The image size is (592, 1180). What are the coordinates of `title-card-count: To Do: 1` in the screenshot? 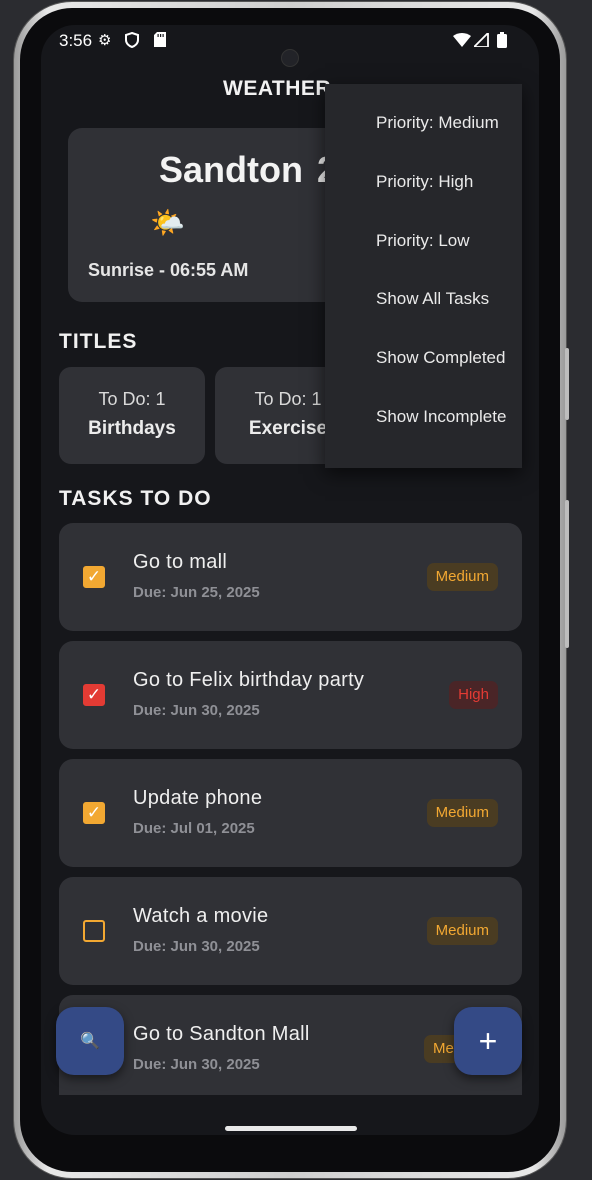 It's located at (132, 399).